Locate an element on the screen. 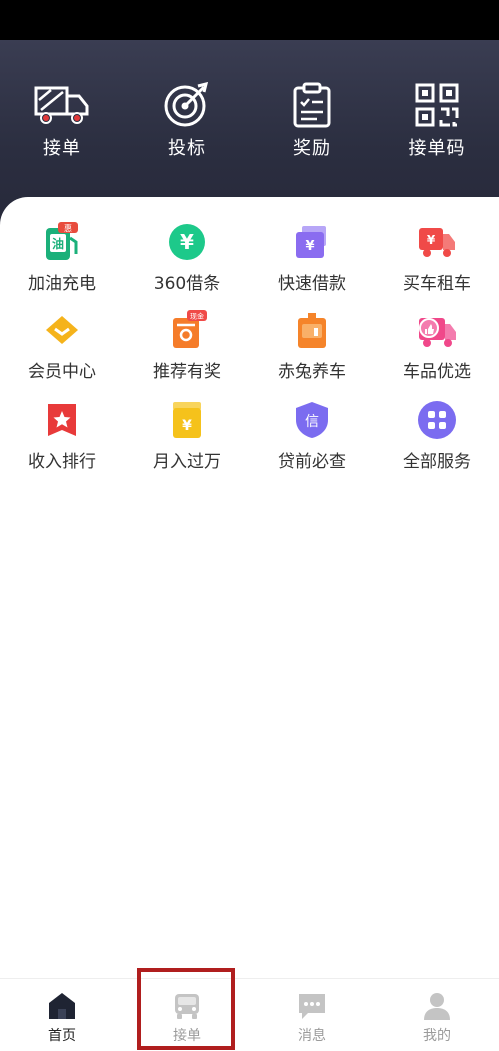 Image resolution: width=499 pixels, height=1051 pixels. yuan-coin-icon: ¥ is located at coordinates (187, 242).